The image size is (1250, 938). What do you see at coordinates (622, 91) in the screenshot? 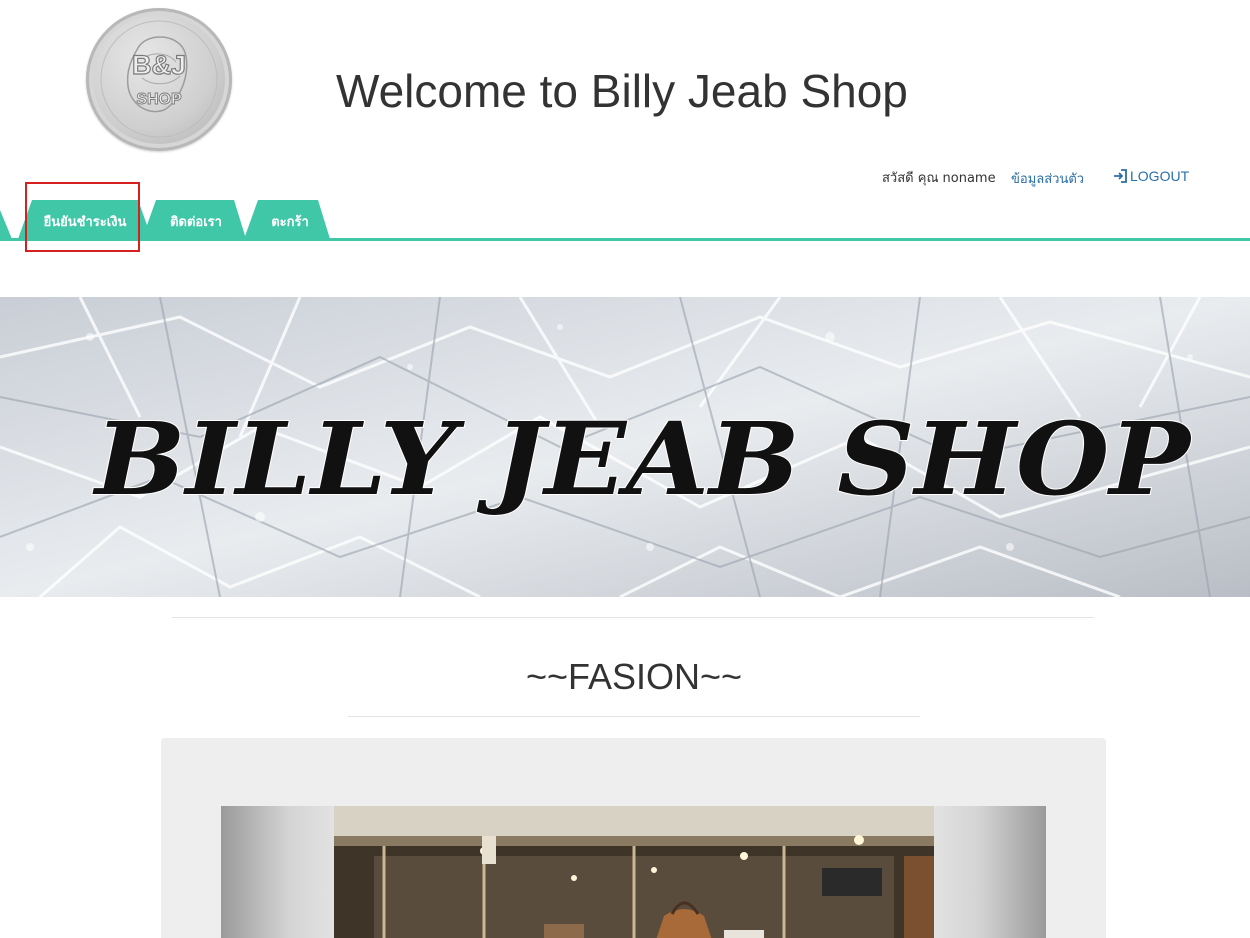
I see `site-title: Welcome to Billy Jeab Shop` at bounding box center [622, 91].